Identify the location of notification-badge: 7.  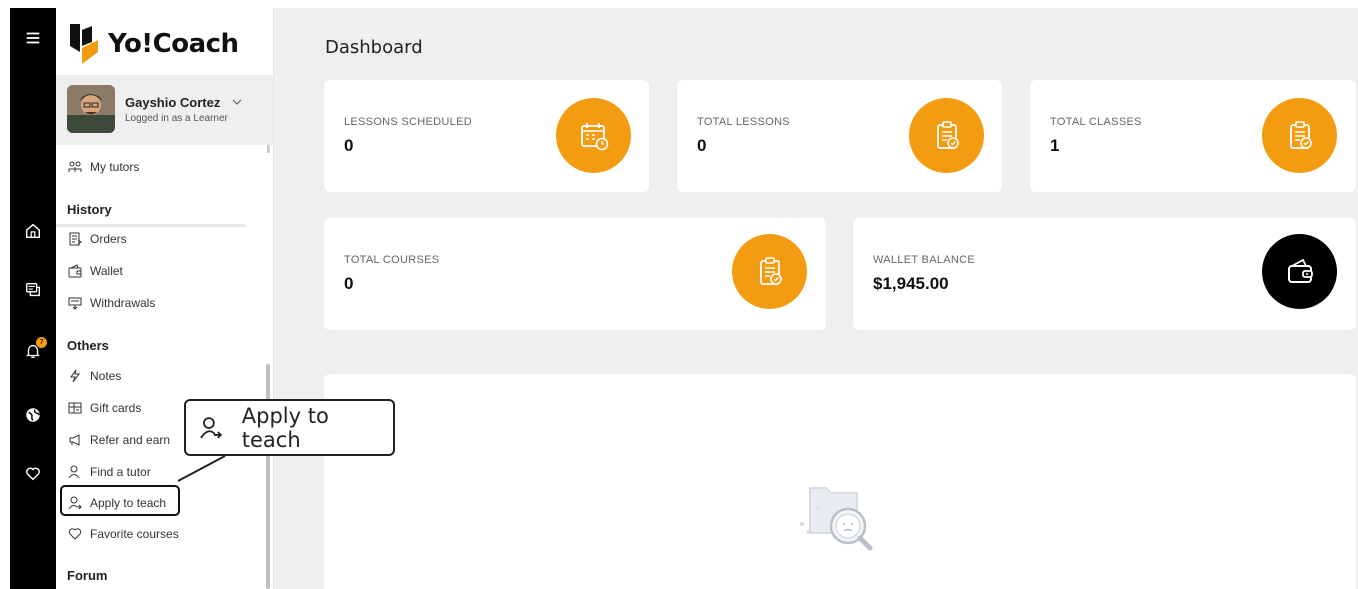
(41, 342).